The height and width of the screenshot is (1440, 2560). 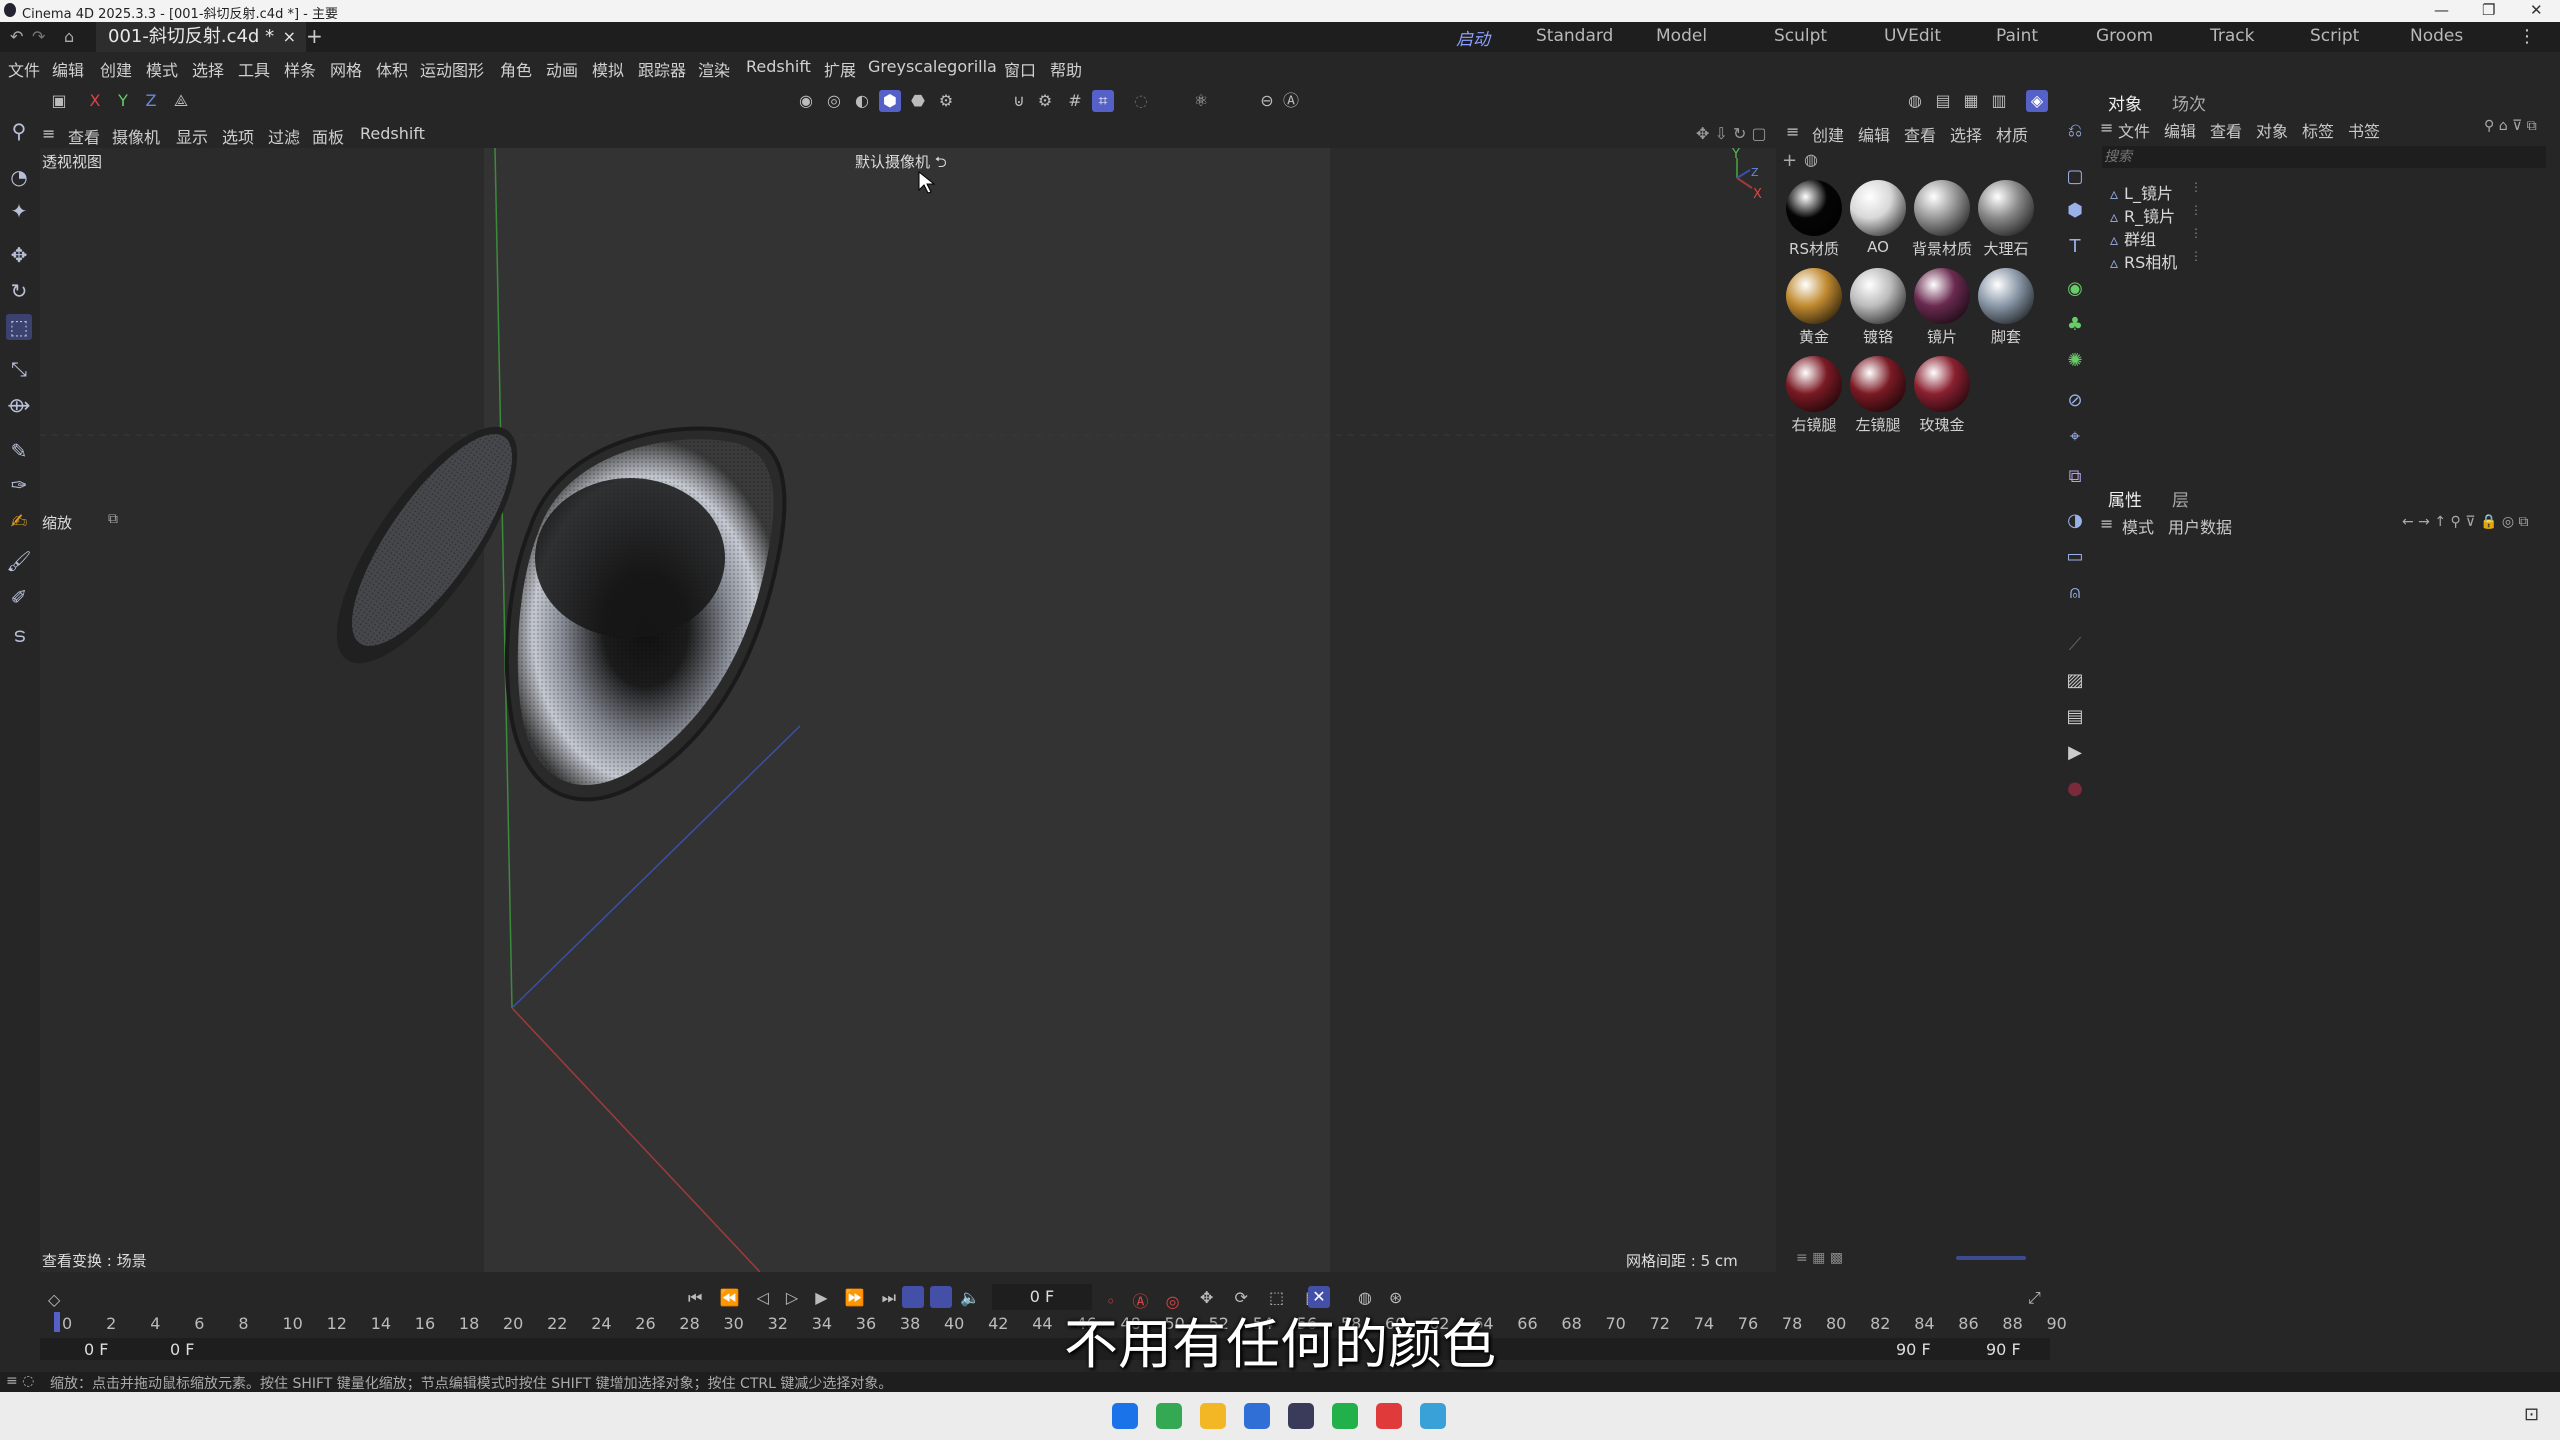 What do you see at coordinates (1942, 395) in the screenshot?
I see `material-swatch: 玫瑰金` at bounding box center [1942, 395].